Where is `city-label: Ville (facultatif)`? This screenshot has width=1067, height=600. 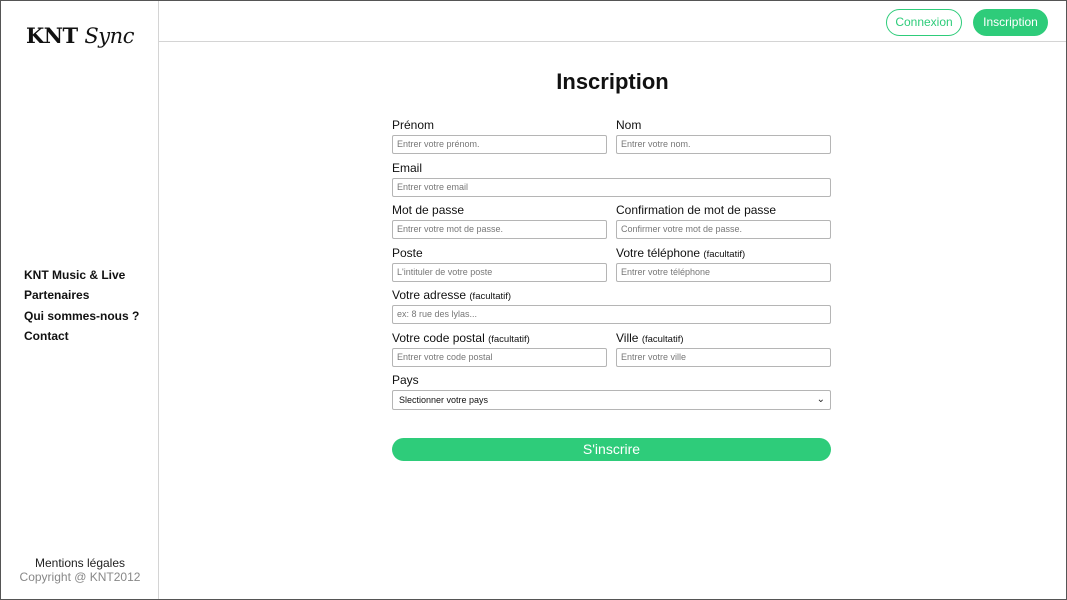
city-label: Ville (facultatif) is located at coordinates (650, 338).